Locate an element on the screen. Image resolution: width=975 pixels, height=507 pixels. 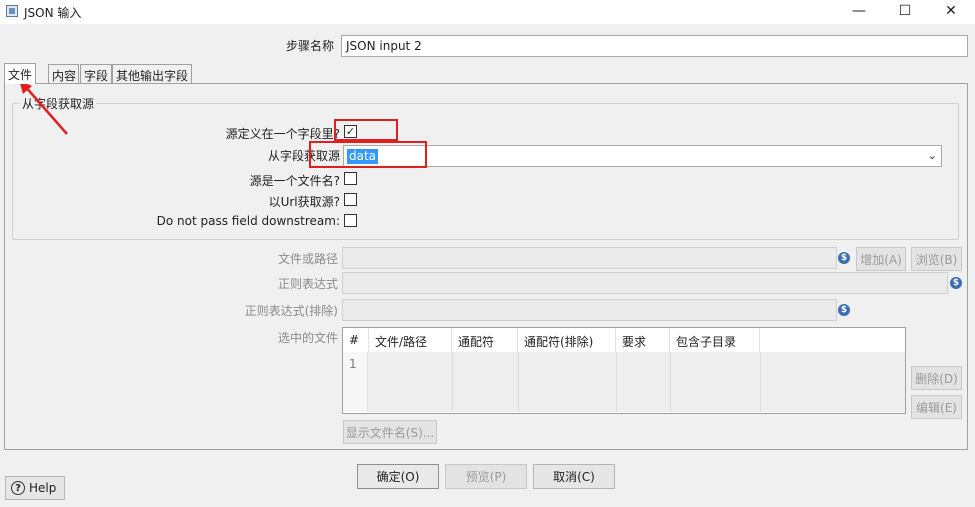
selected-files-label: 选中的文件 is located at coordinates (307, 338).